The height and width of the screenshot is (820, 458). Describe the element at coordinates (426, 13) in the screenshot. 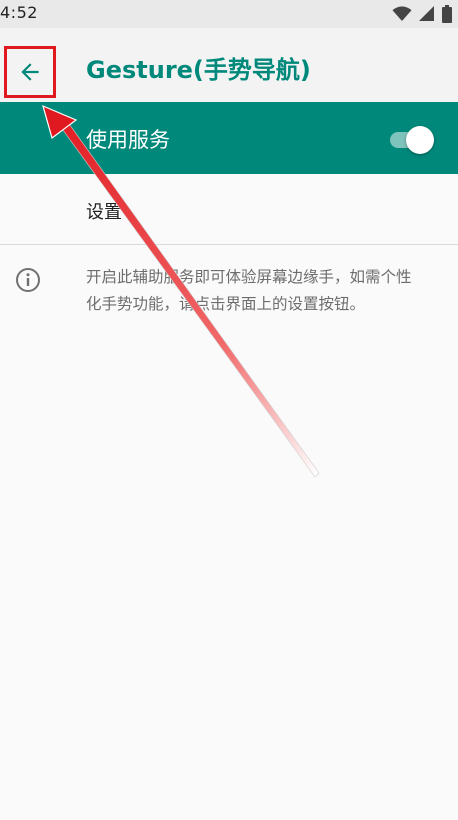

I see `signal-icon` at that location.